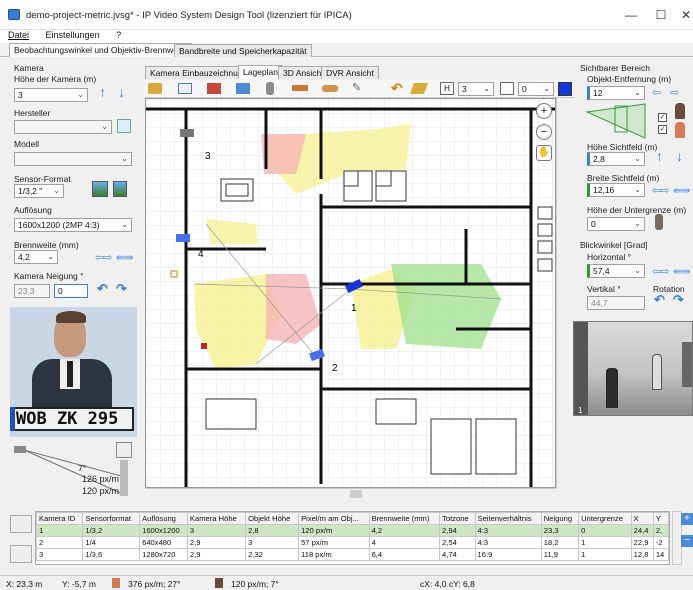 This screenshot has width=693, height=590. Describe the element at coordinates (121, 92) in the screenshot. I see `arrow-down-icon: ↓` at that location.